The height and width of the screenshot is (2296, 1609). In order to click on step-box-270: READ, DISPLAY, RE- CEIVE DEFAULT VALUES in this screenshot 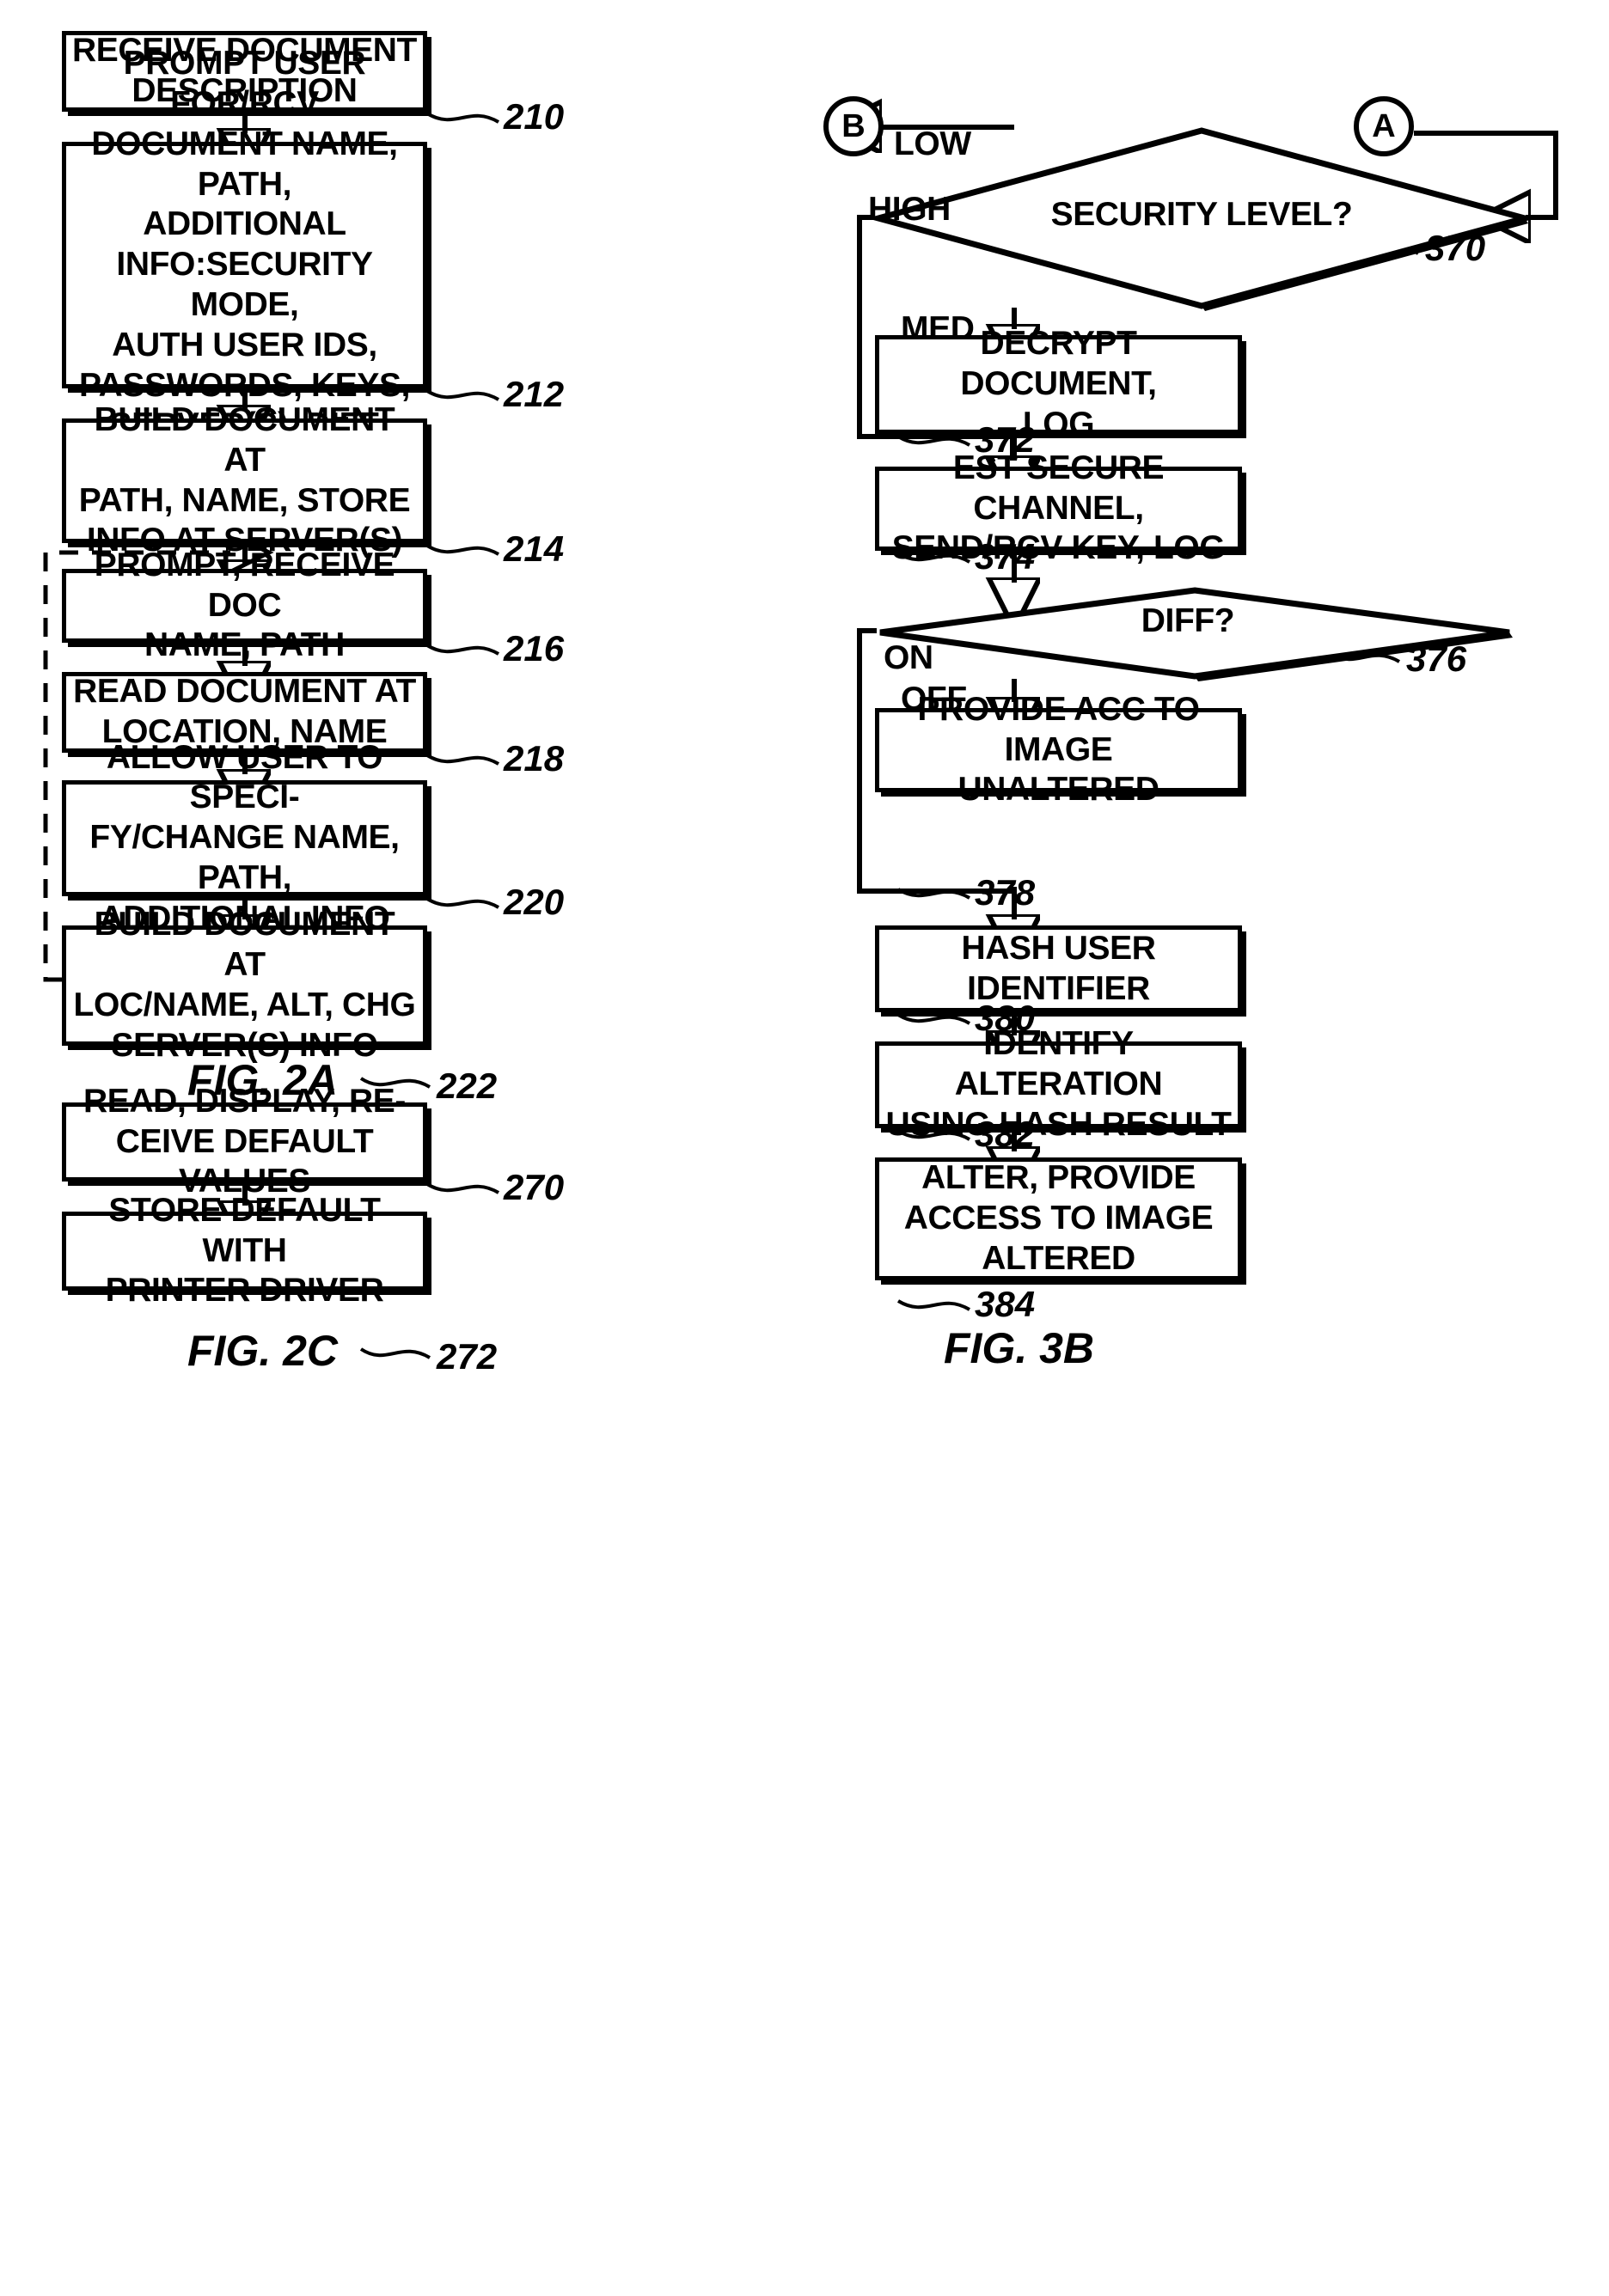, I will do `click(245, 1141)`.